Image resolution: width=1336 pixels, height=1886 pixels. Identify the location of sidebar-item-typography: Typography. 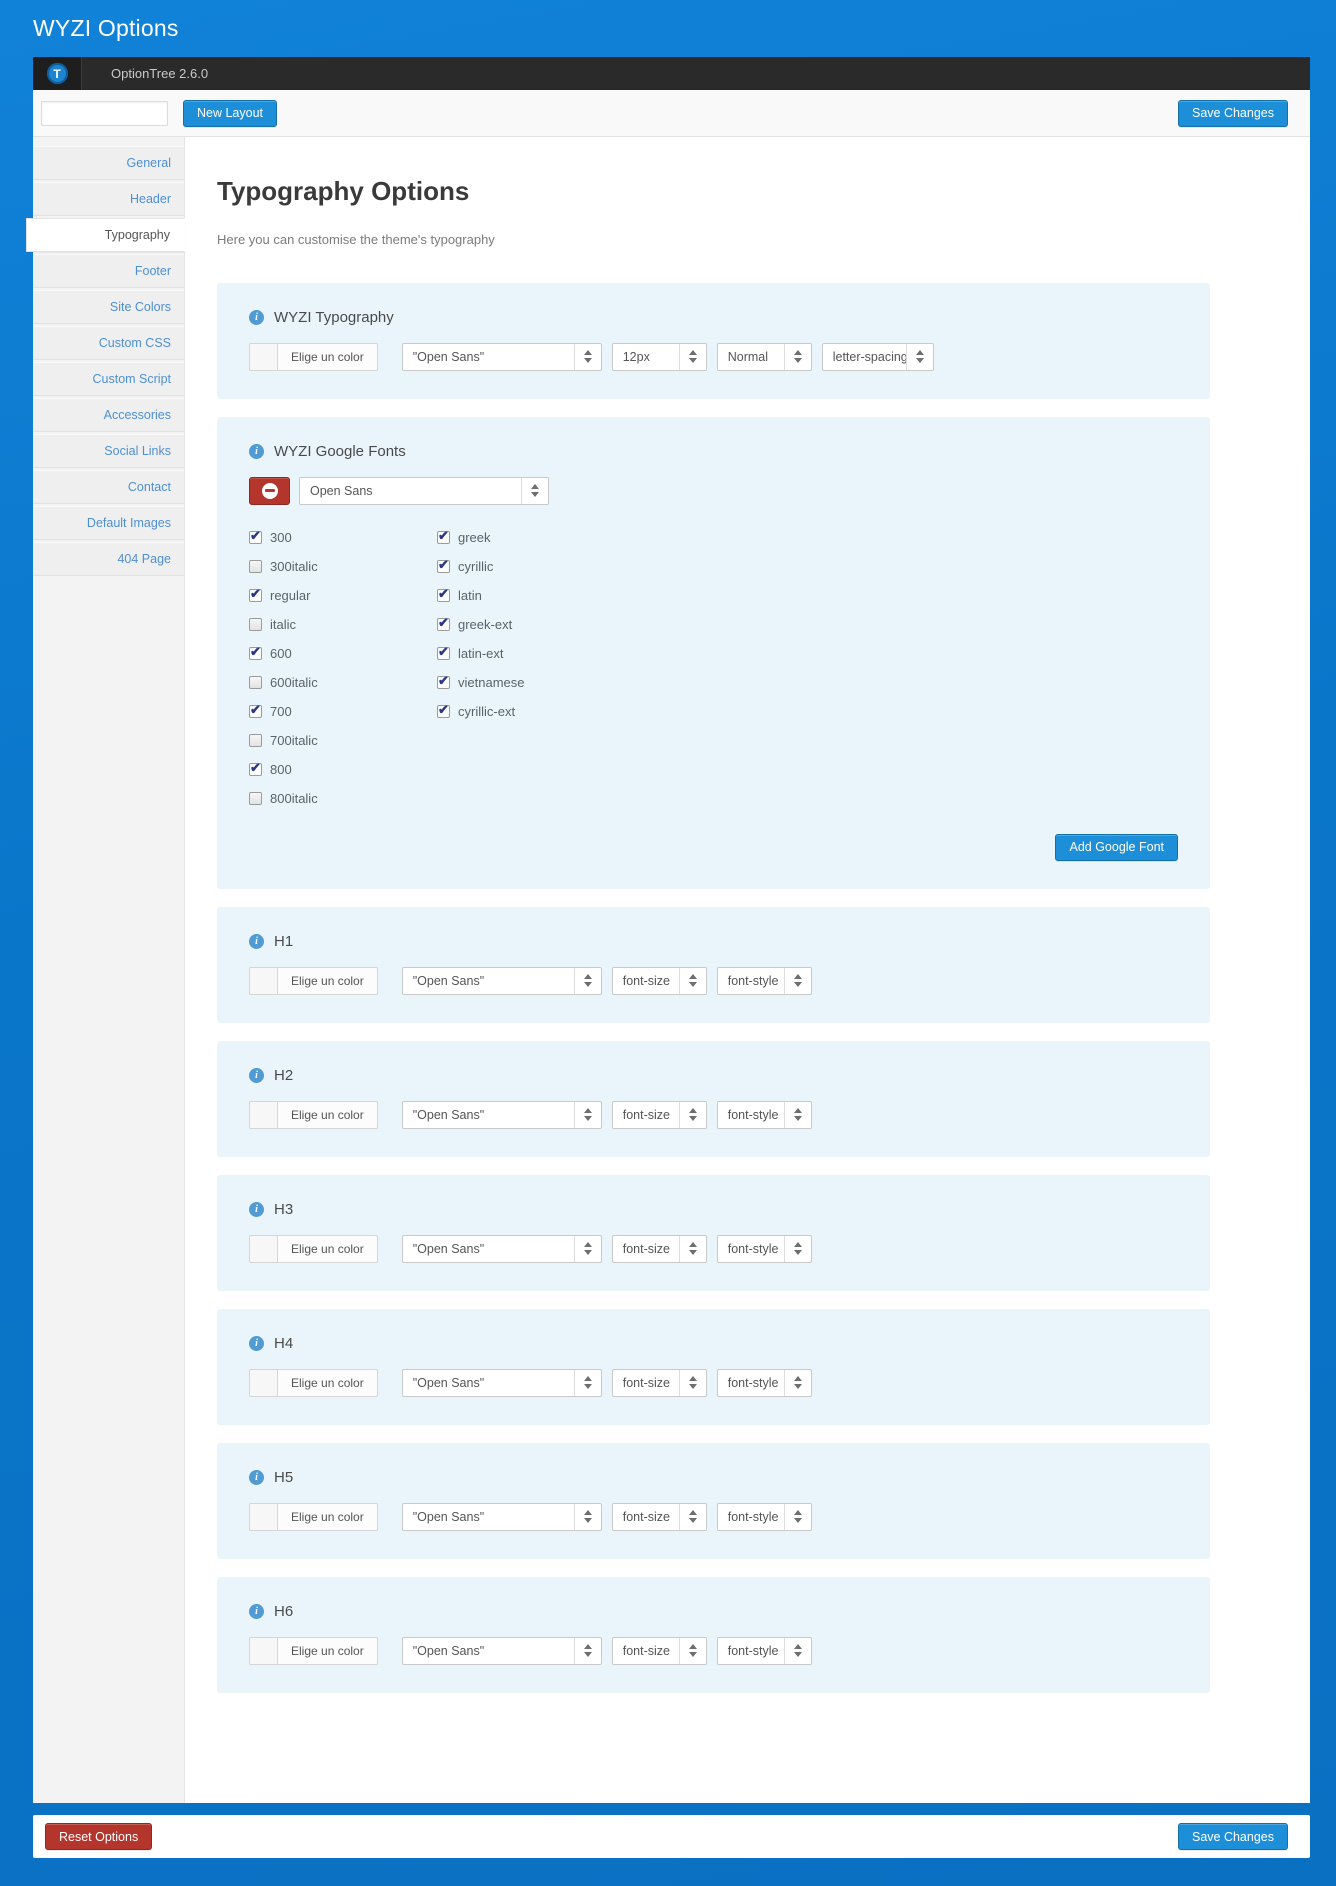
(105, 235).